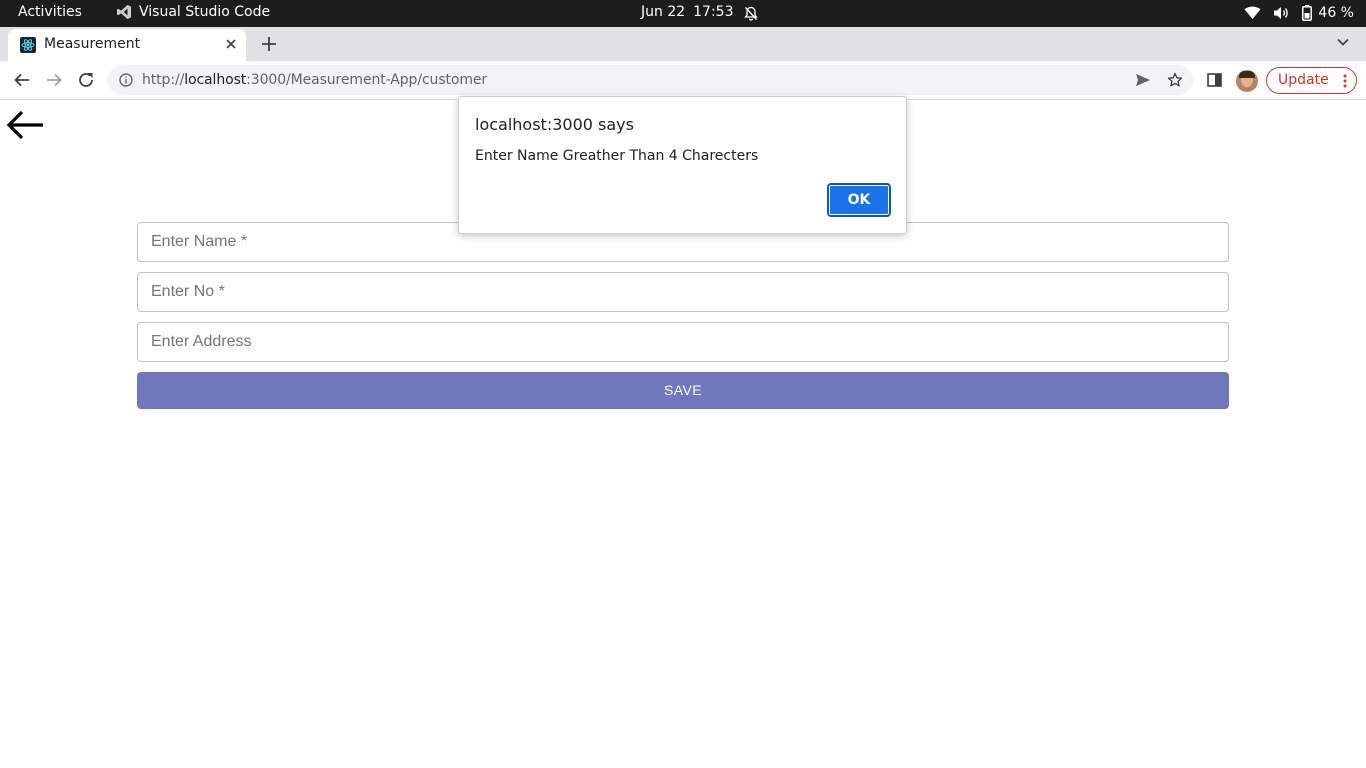 Image resolution: width=1366 pixels, height=768 pixels. I want to click on vscode-icon, so click(124, 12).